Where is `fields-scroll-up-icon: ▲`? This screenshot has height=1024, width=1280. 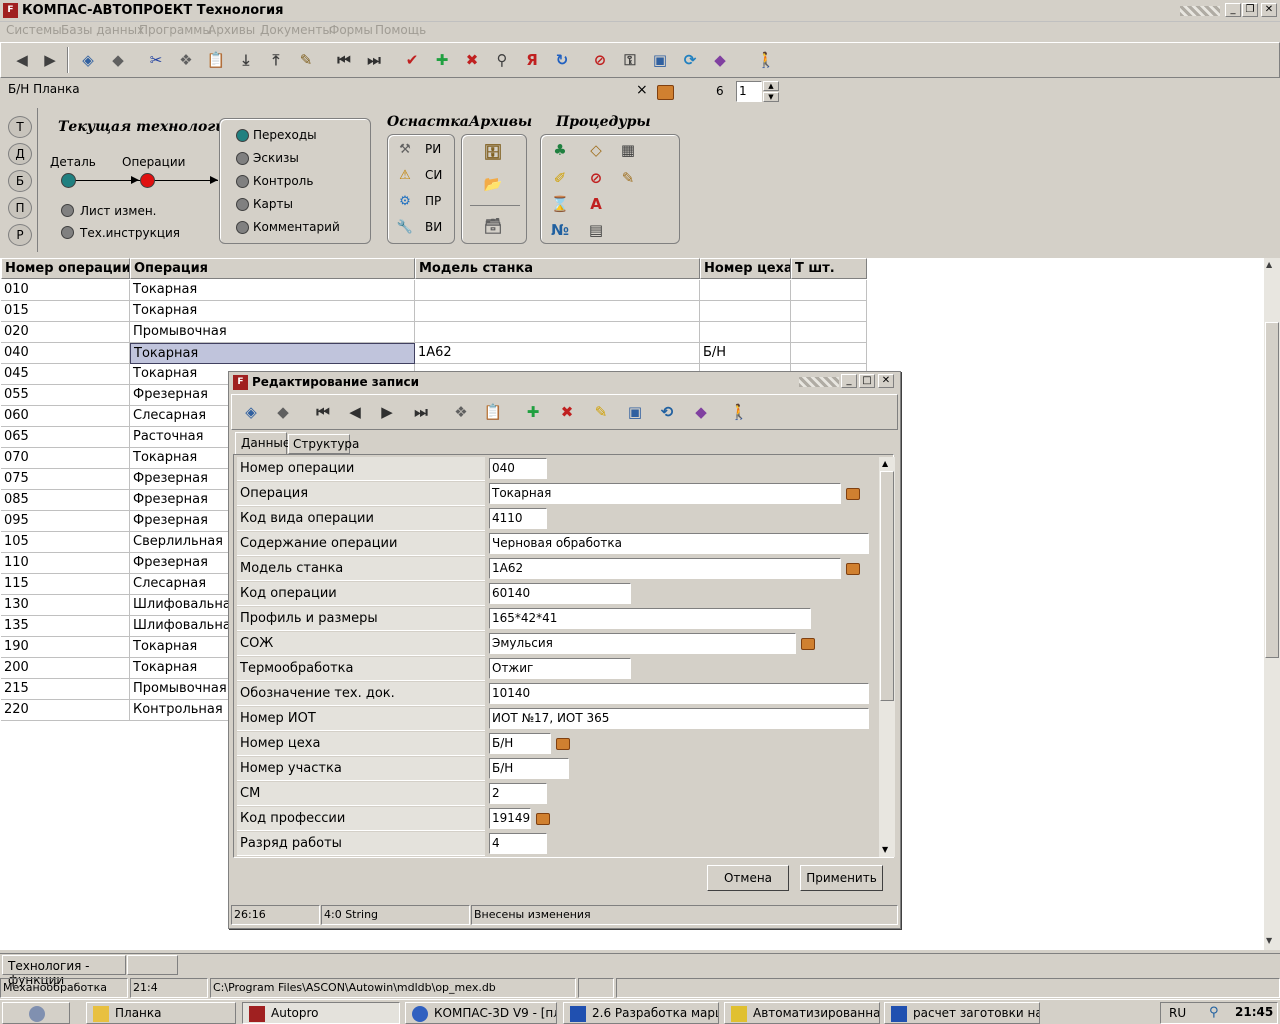 fields-scroll-up-icon: ▲ is located at coordinates (885, 463).